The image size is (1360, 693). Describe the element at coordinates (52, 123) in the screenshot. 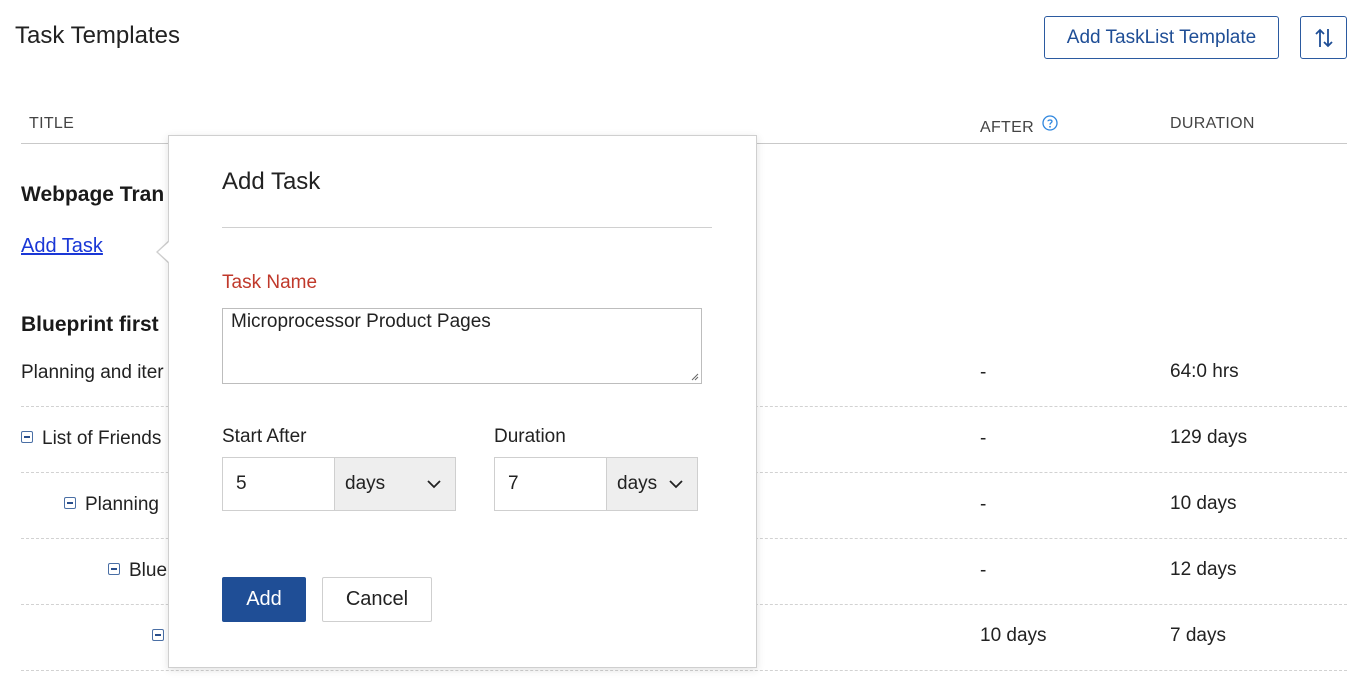

I see `column-header-title: TITLE` at that location.